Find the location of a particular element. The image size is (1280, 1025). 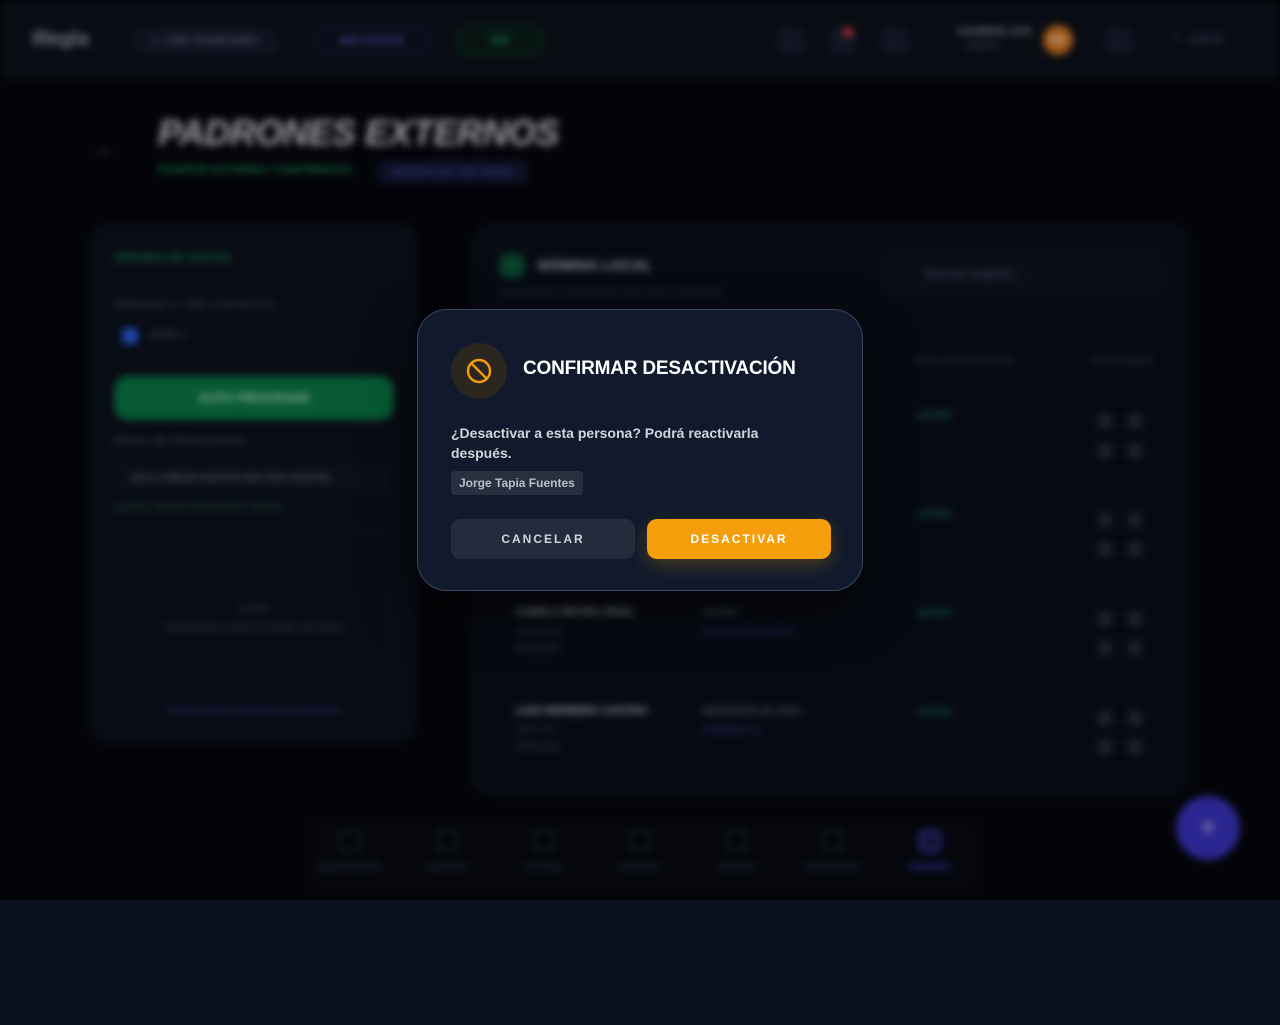

ban-icon is located at coordinates (479, 371).